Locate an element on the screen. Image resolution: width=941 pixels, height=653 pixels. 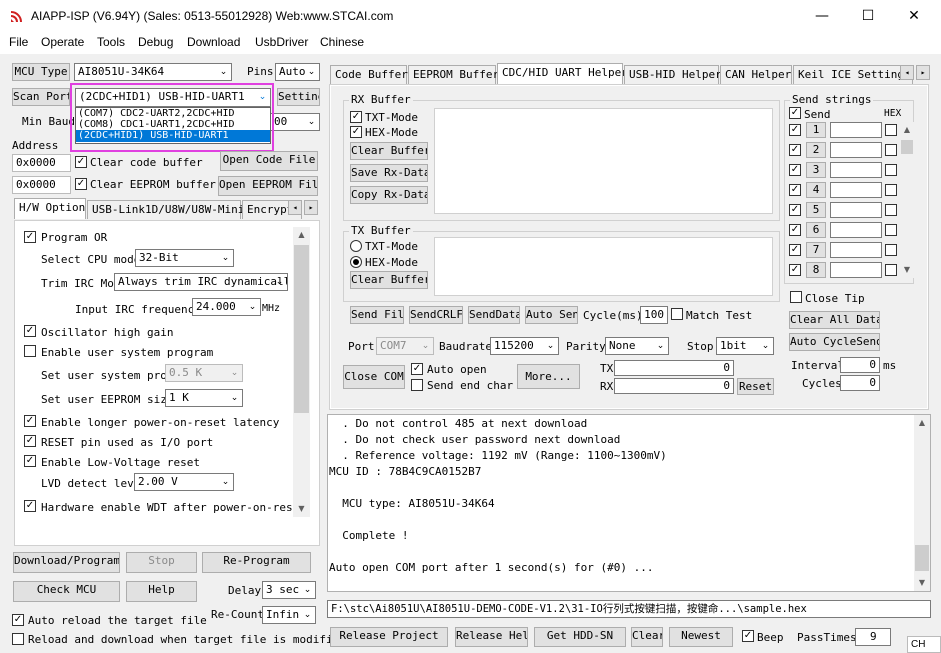
copy-rx-data-button: Copy Rx-Data is located at coordinates (389, 195).